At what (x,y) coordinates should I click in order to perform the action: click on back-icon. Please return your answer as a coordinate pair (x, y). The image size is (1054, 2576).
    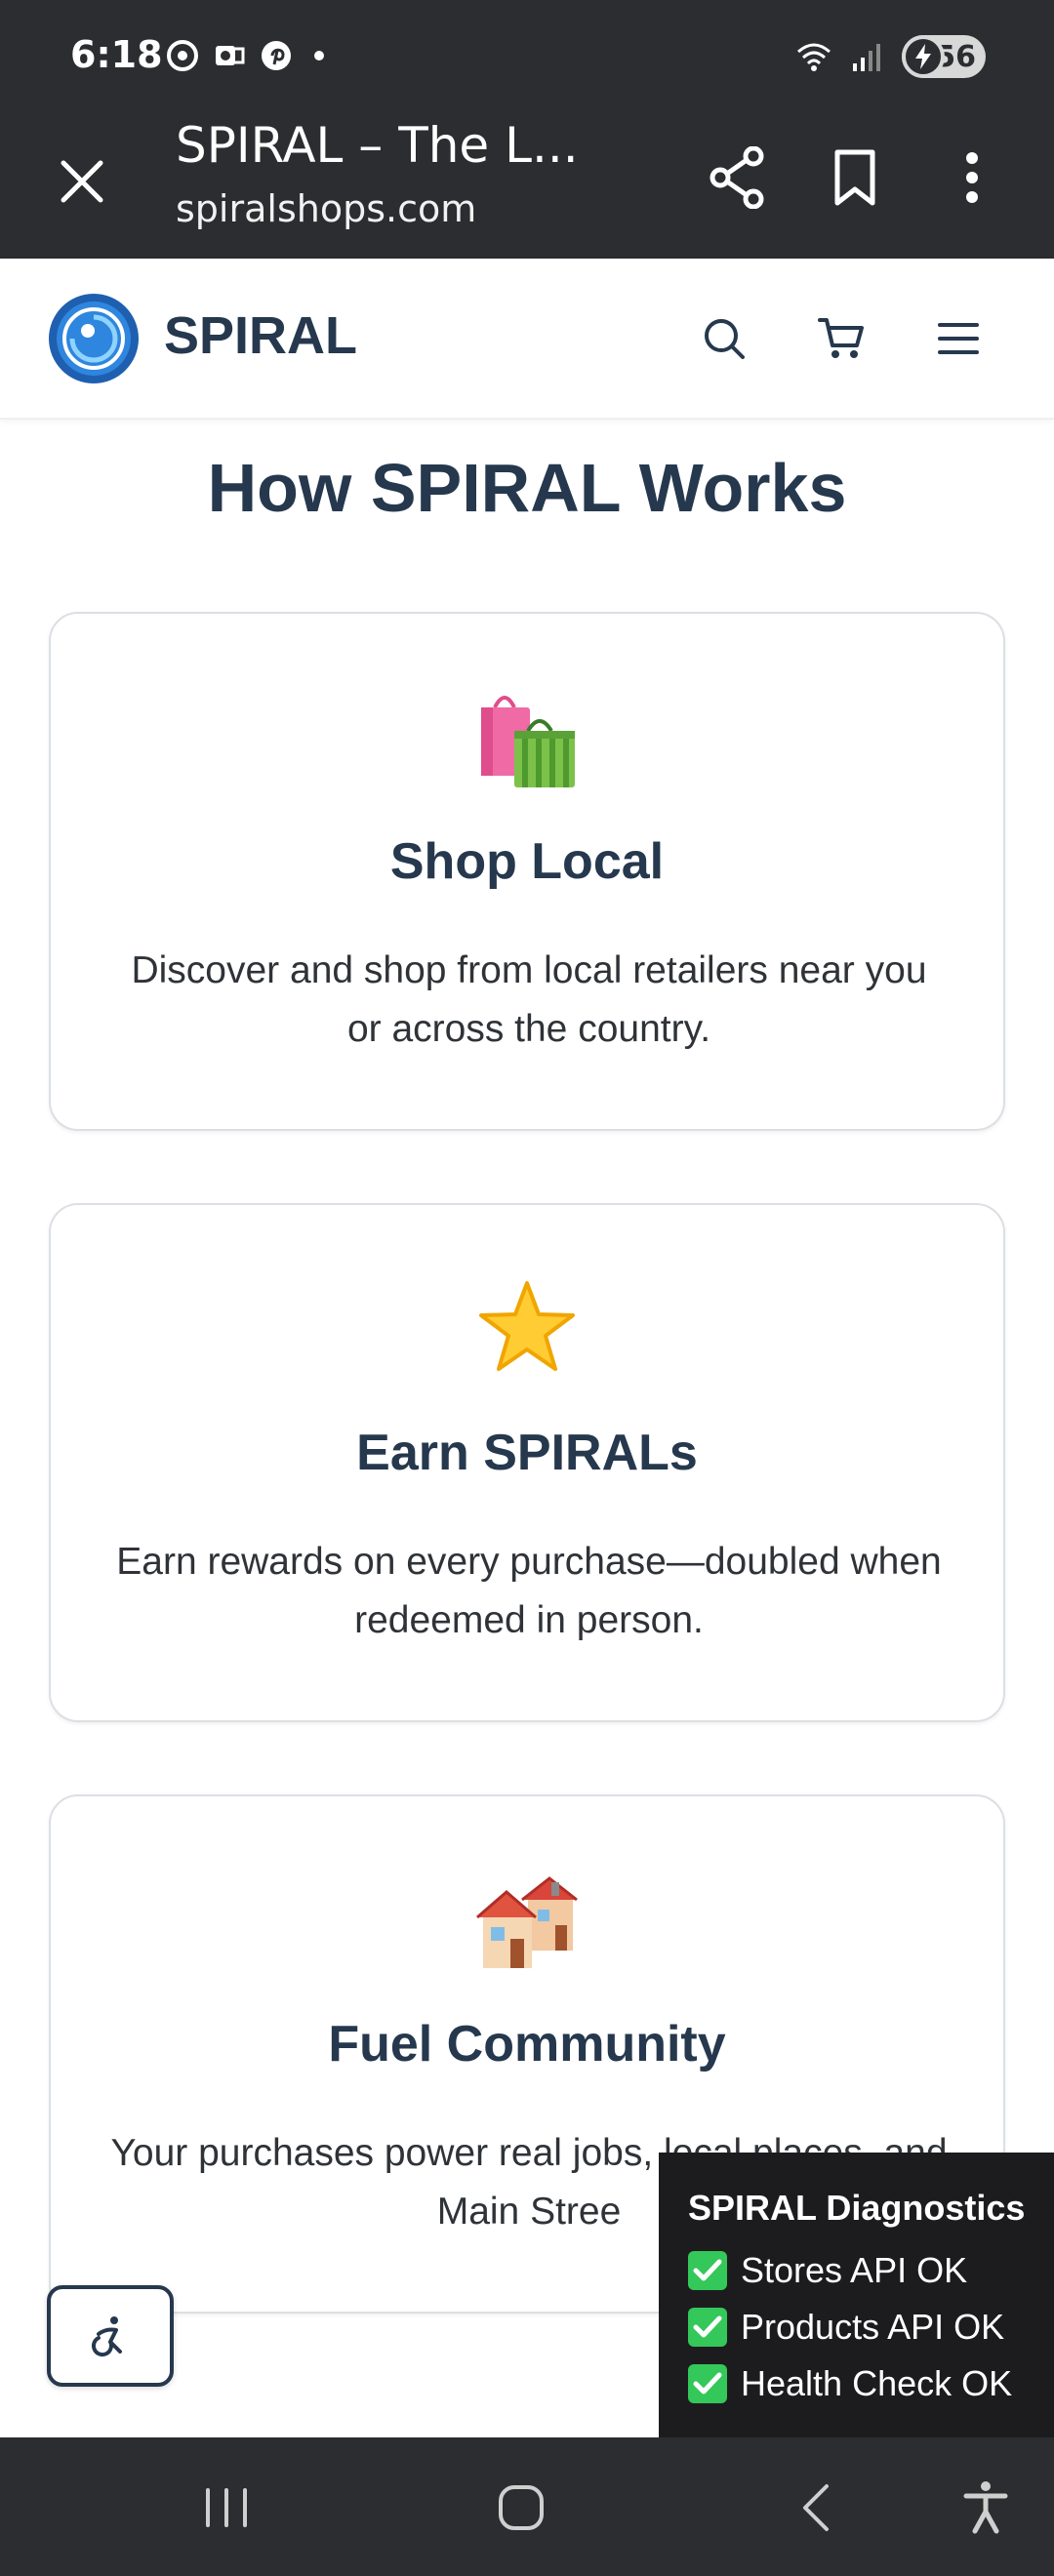
    Looking at the image, I should click on (816, 2507).